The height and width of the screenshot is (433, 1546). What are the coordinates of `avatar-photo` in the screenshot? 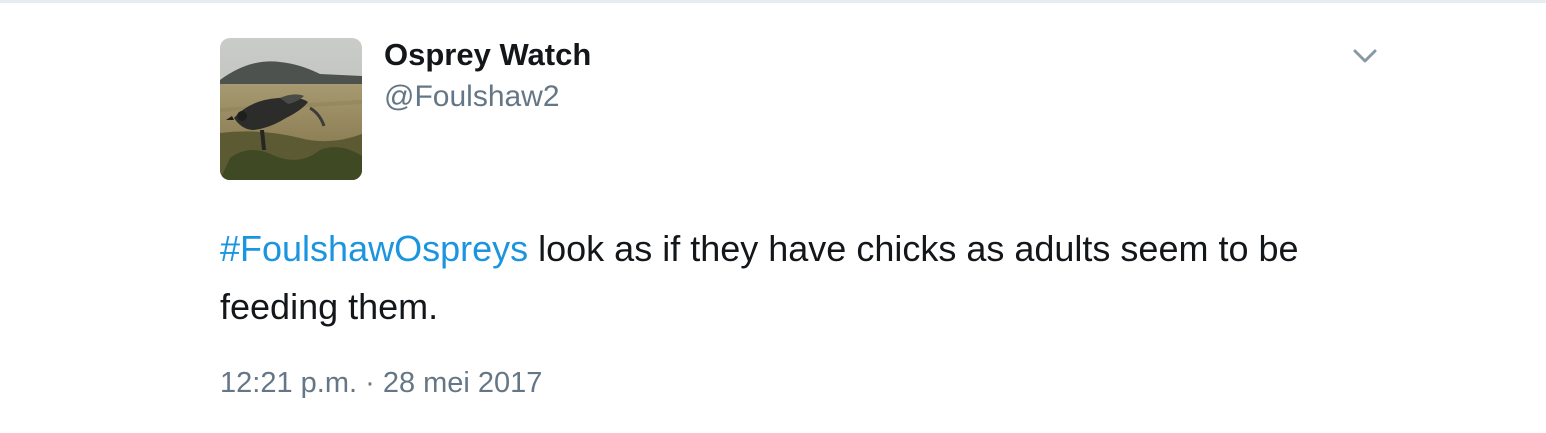 It's located at (291, 109).